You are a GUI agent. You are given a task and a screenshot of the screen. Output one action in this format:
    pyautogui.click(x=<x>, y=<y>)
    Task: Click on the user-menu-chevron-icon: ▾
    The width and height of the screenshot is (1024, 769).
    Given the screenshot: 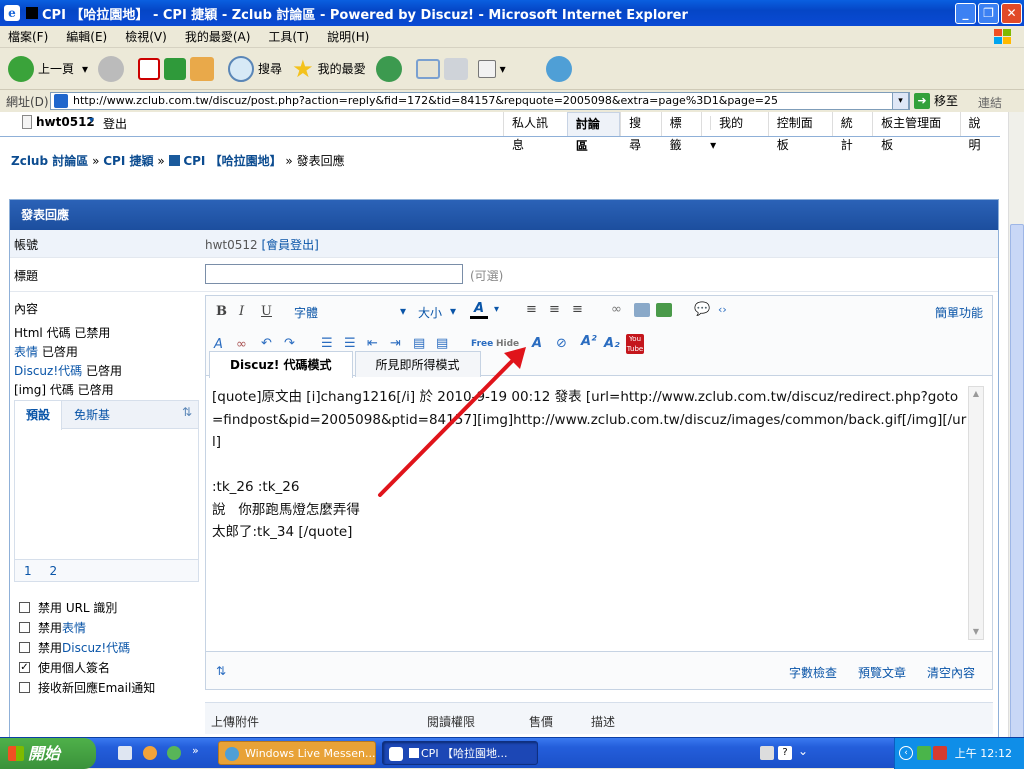 What is the action you would take?
    pyautogui.click(x=91, y=120)
    